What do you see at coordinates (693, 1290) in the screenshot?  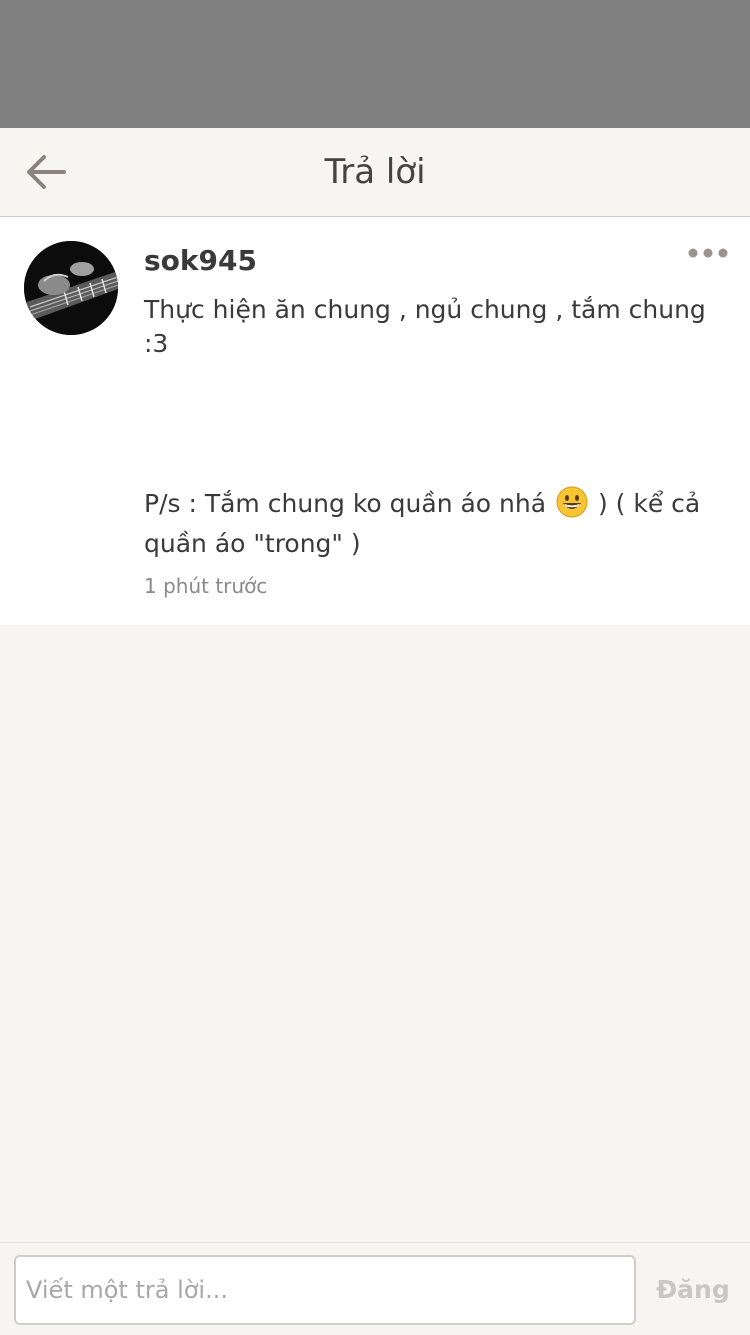 I see `submit-reply-button: Đăng` at bounding box center [693, 1290].